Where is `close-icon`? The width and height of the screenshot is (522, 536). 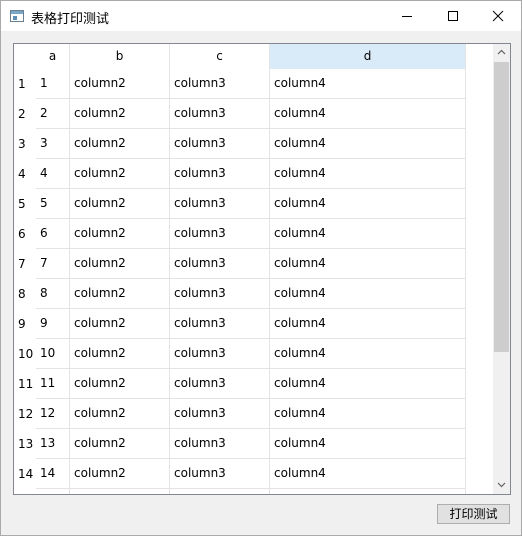 close-icon is located at coordinates (498, 16).